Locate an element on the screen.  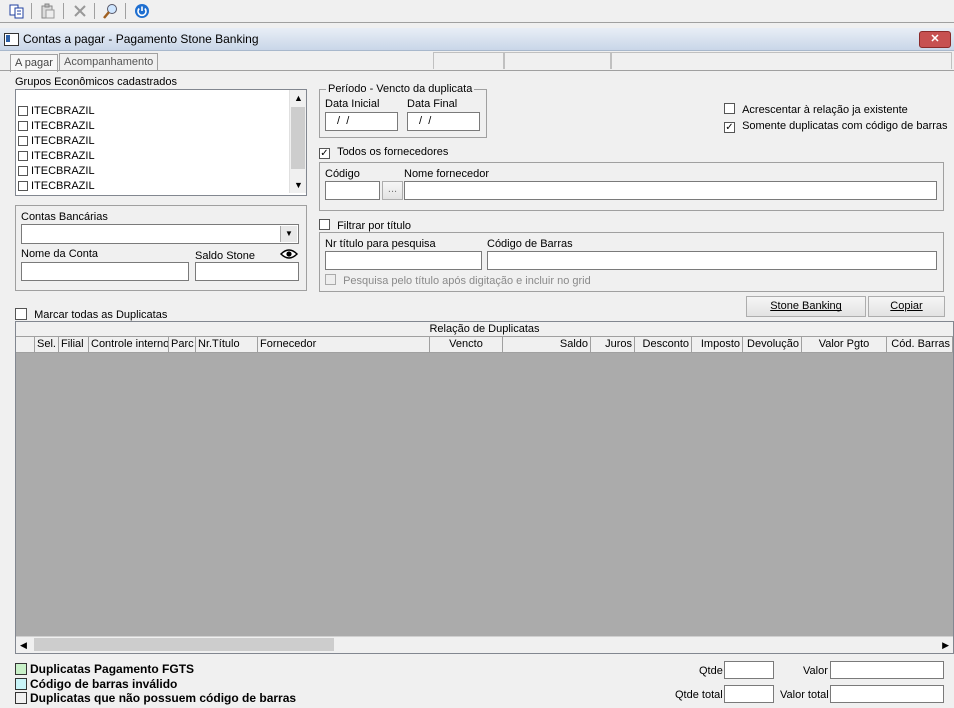
tab-acompanhamento: Acompanhamento is located at coordinates (109, 62).